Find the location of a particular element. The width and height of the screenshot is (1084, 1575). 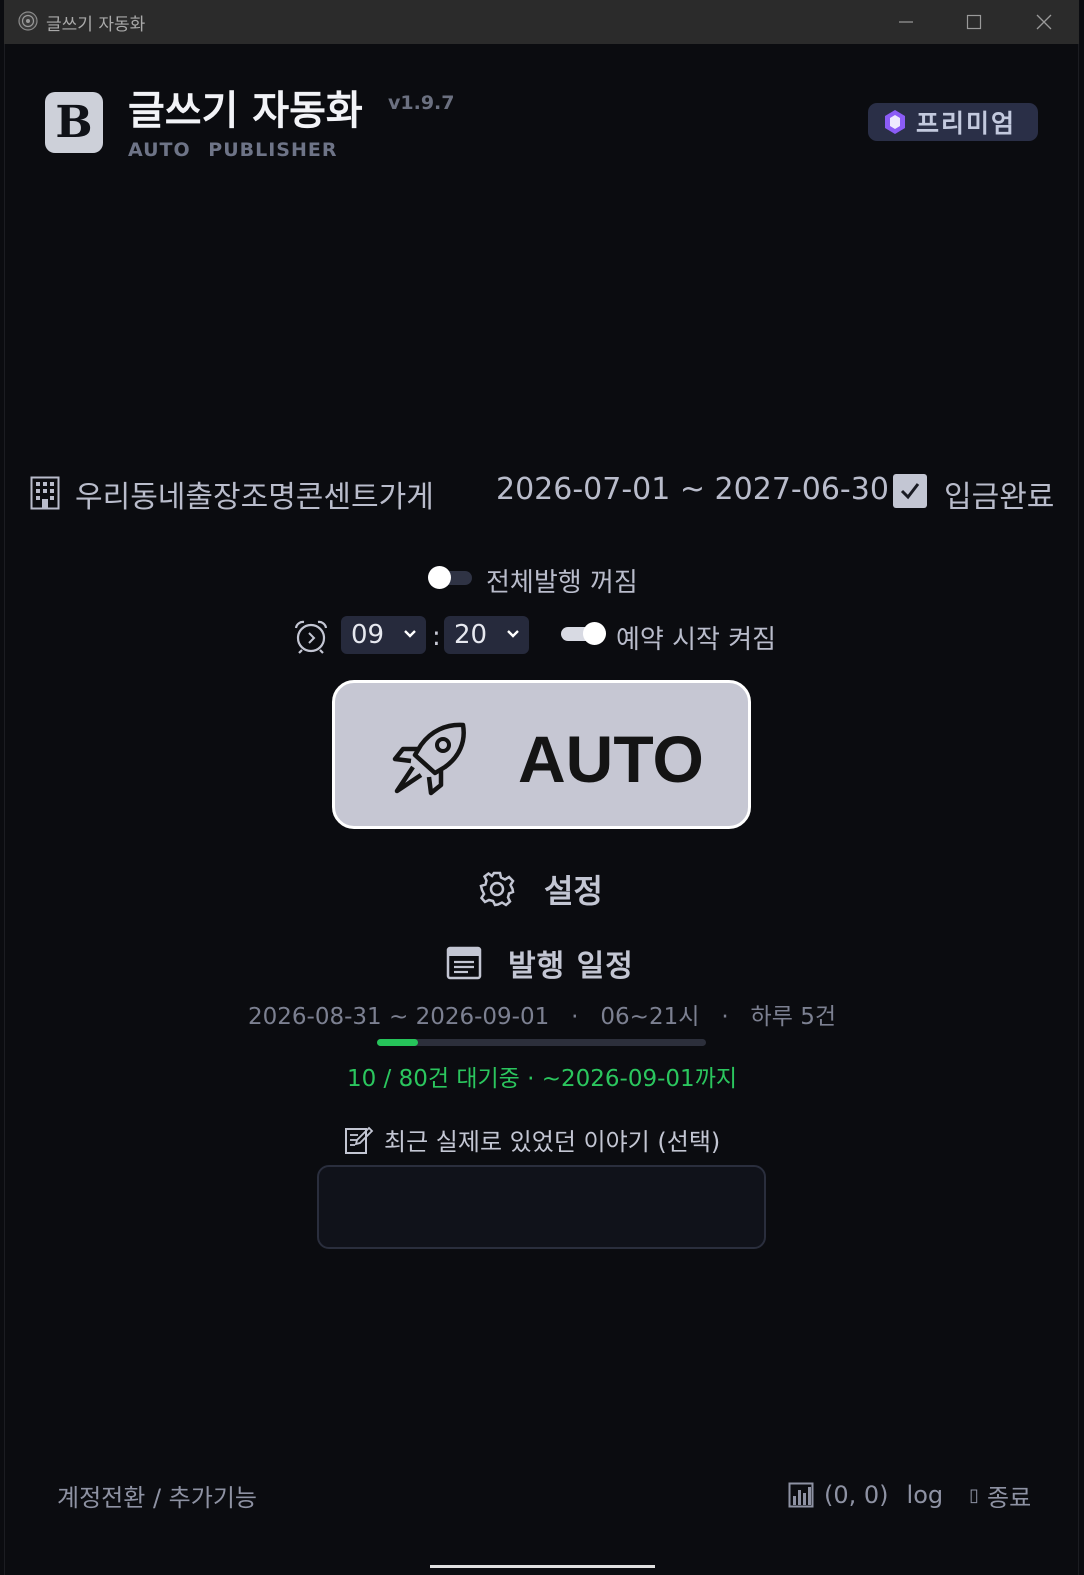

app-subtitle: AUTO PUBLISHER is located at coordinates (233, 150).